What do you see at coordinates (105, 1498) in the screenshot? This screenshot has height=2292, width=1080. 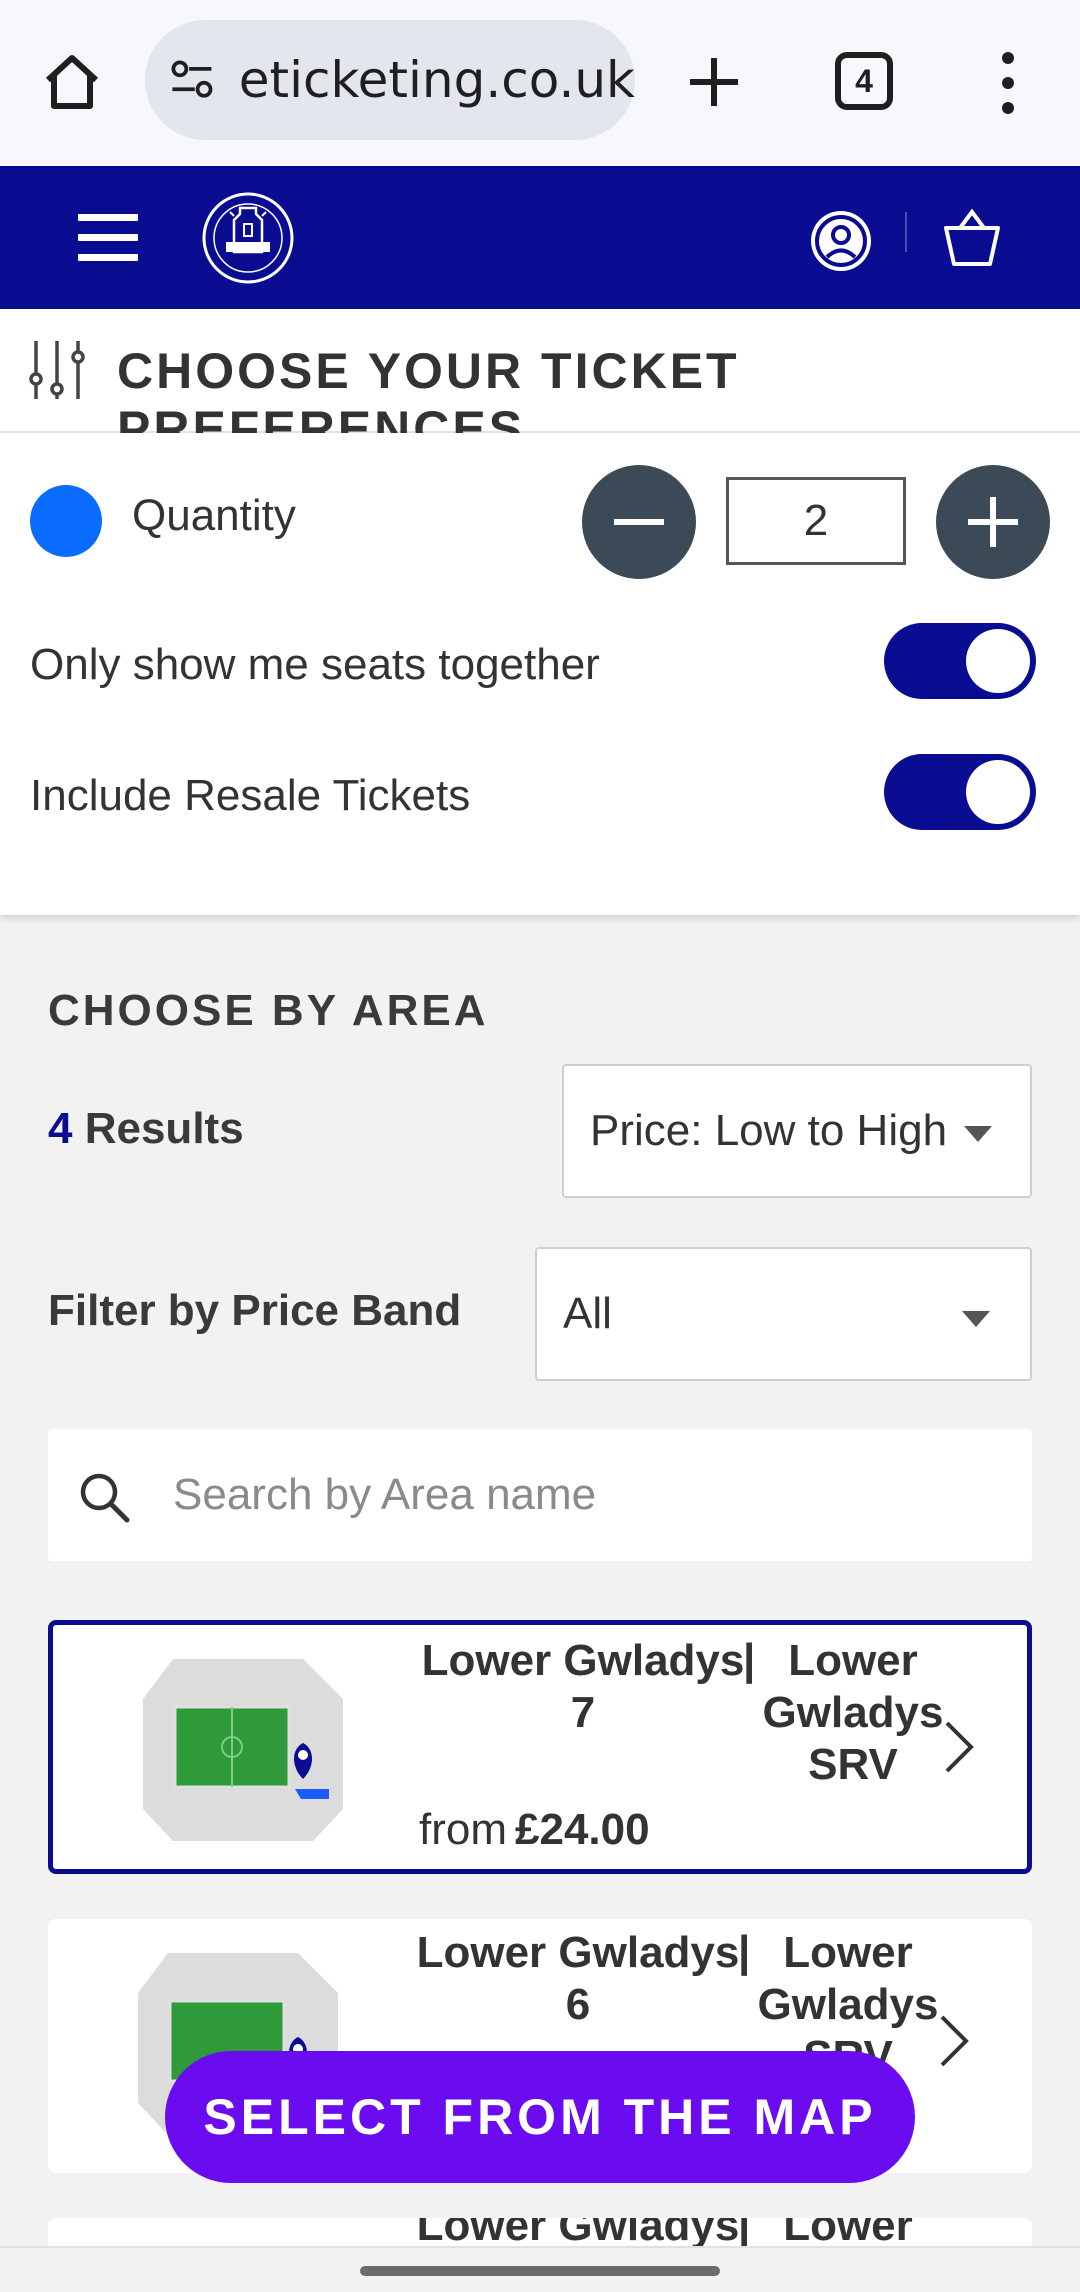 I see `search-icon` at bounding box center [105, 1498].